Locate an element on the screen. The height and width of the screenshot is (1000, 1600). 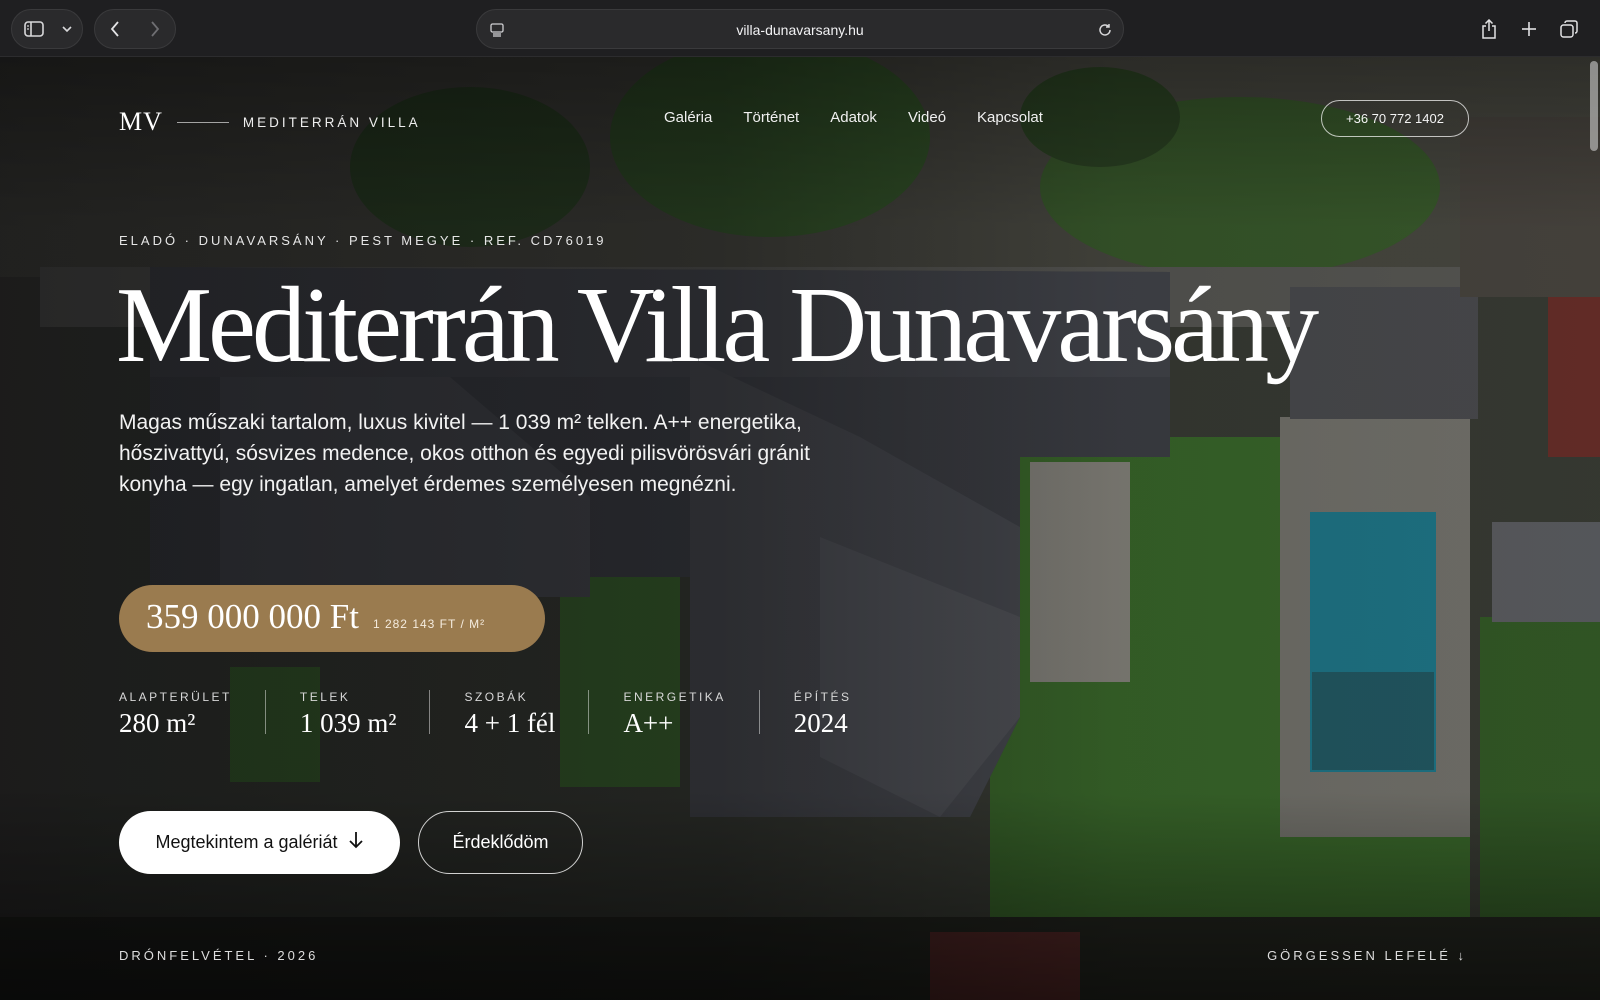
stat-label: TELEK is located at coordinates (325, 697).